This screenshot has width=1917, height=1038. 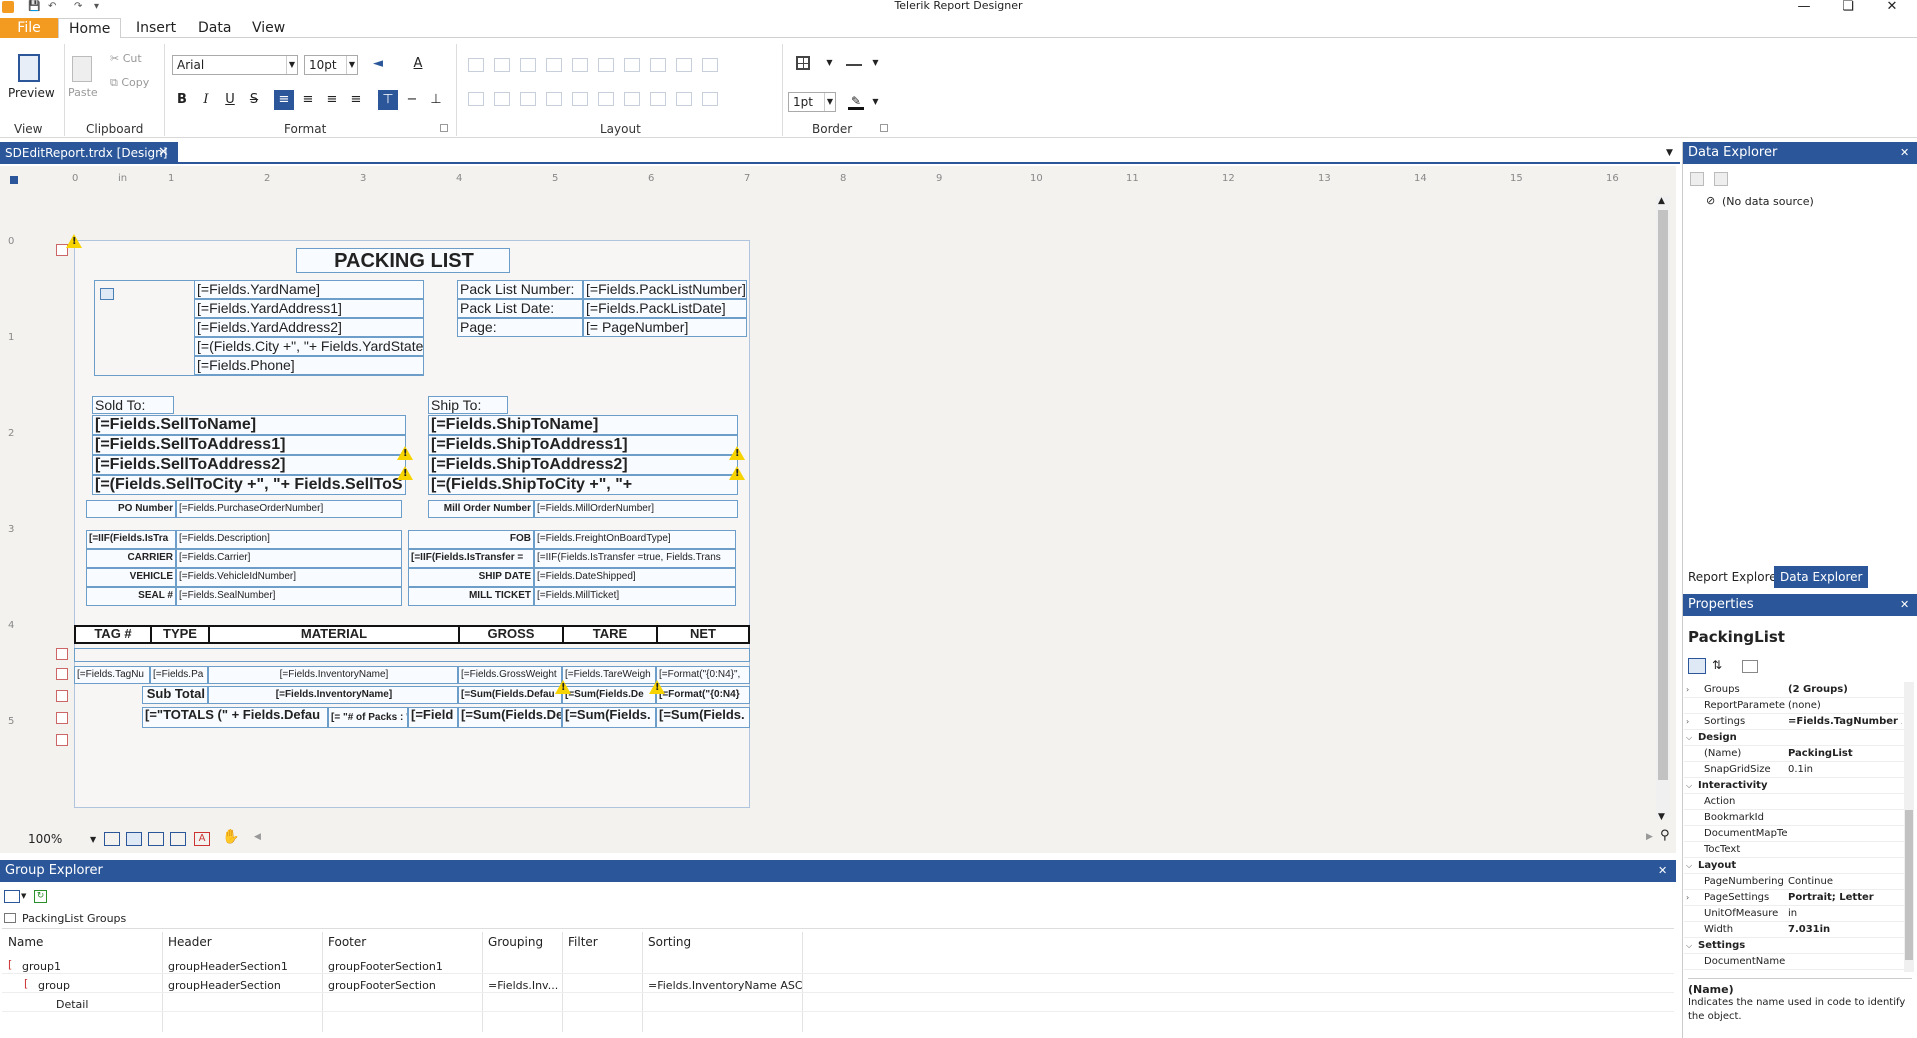 I want to click on totals-tare: [=Sum(Fields., so click(x=609, y=717).